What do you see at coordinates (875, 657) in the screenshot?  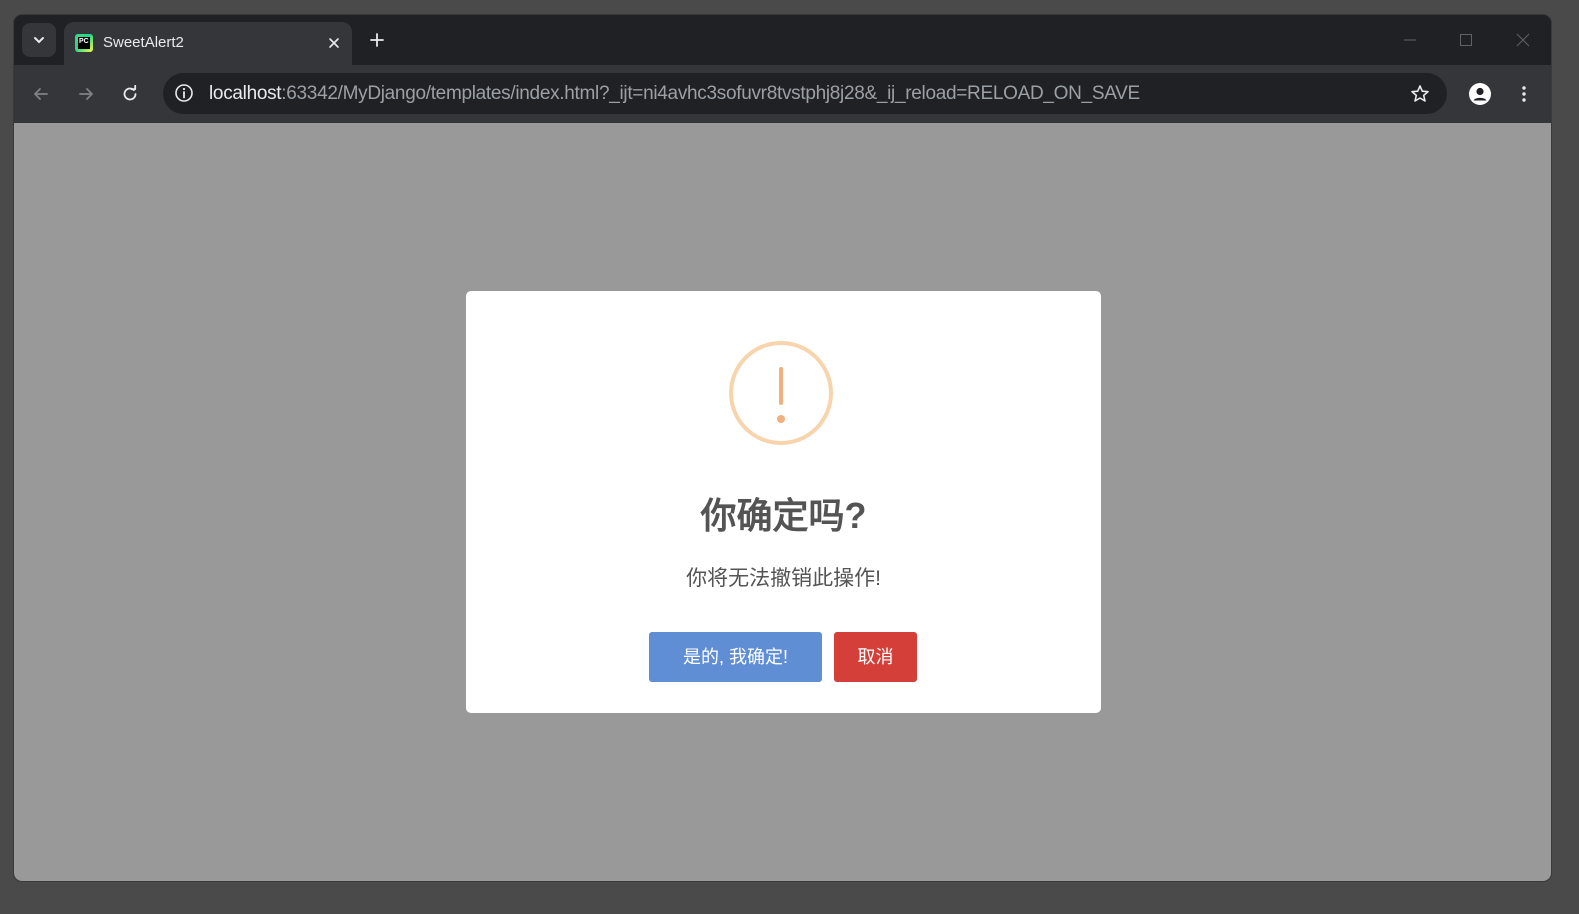 I see `cancel-button: 取消` at bounding box center [875, 657].